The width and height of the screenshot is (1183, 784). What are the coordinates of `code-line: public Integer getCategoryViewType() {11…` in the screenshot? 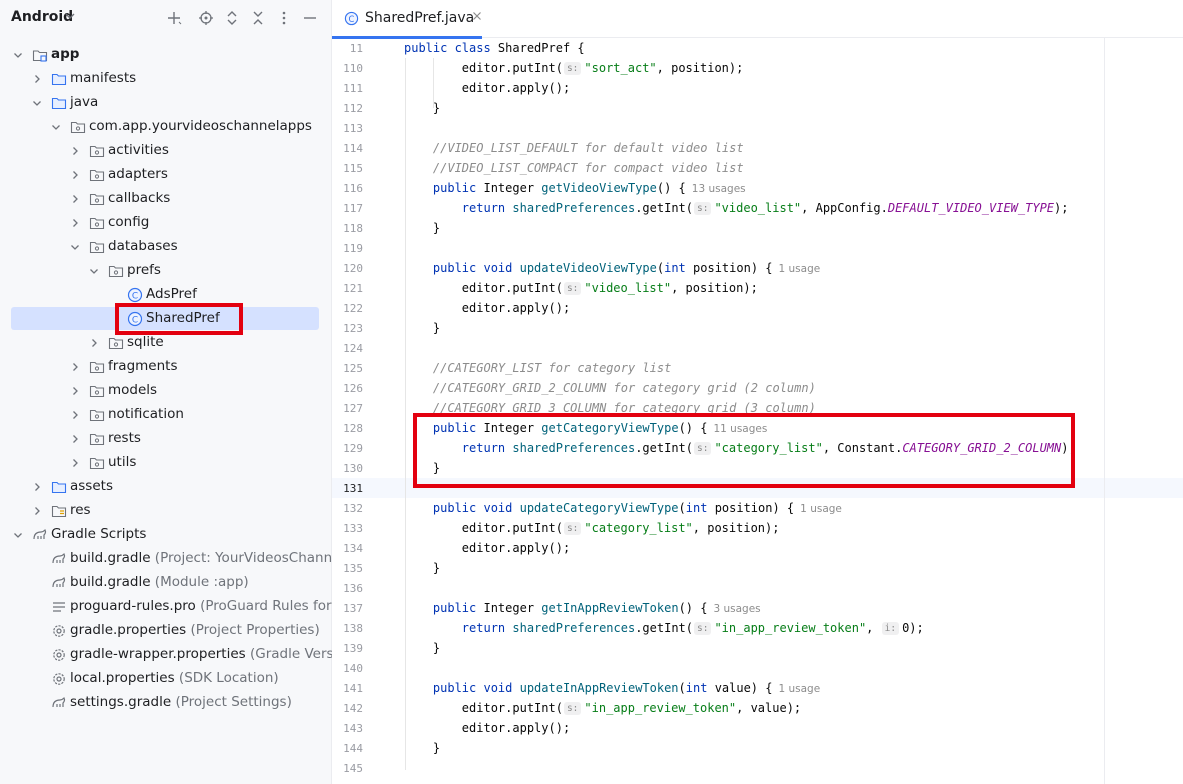 It's located at (585, 428).